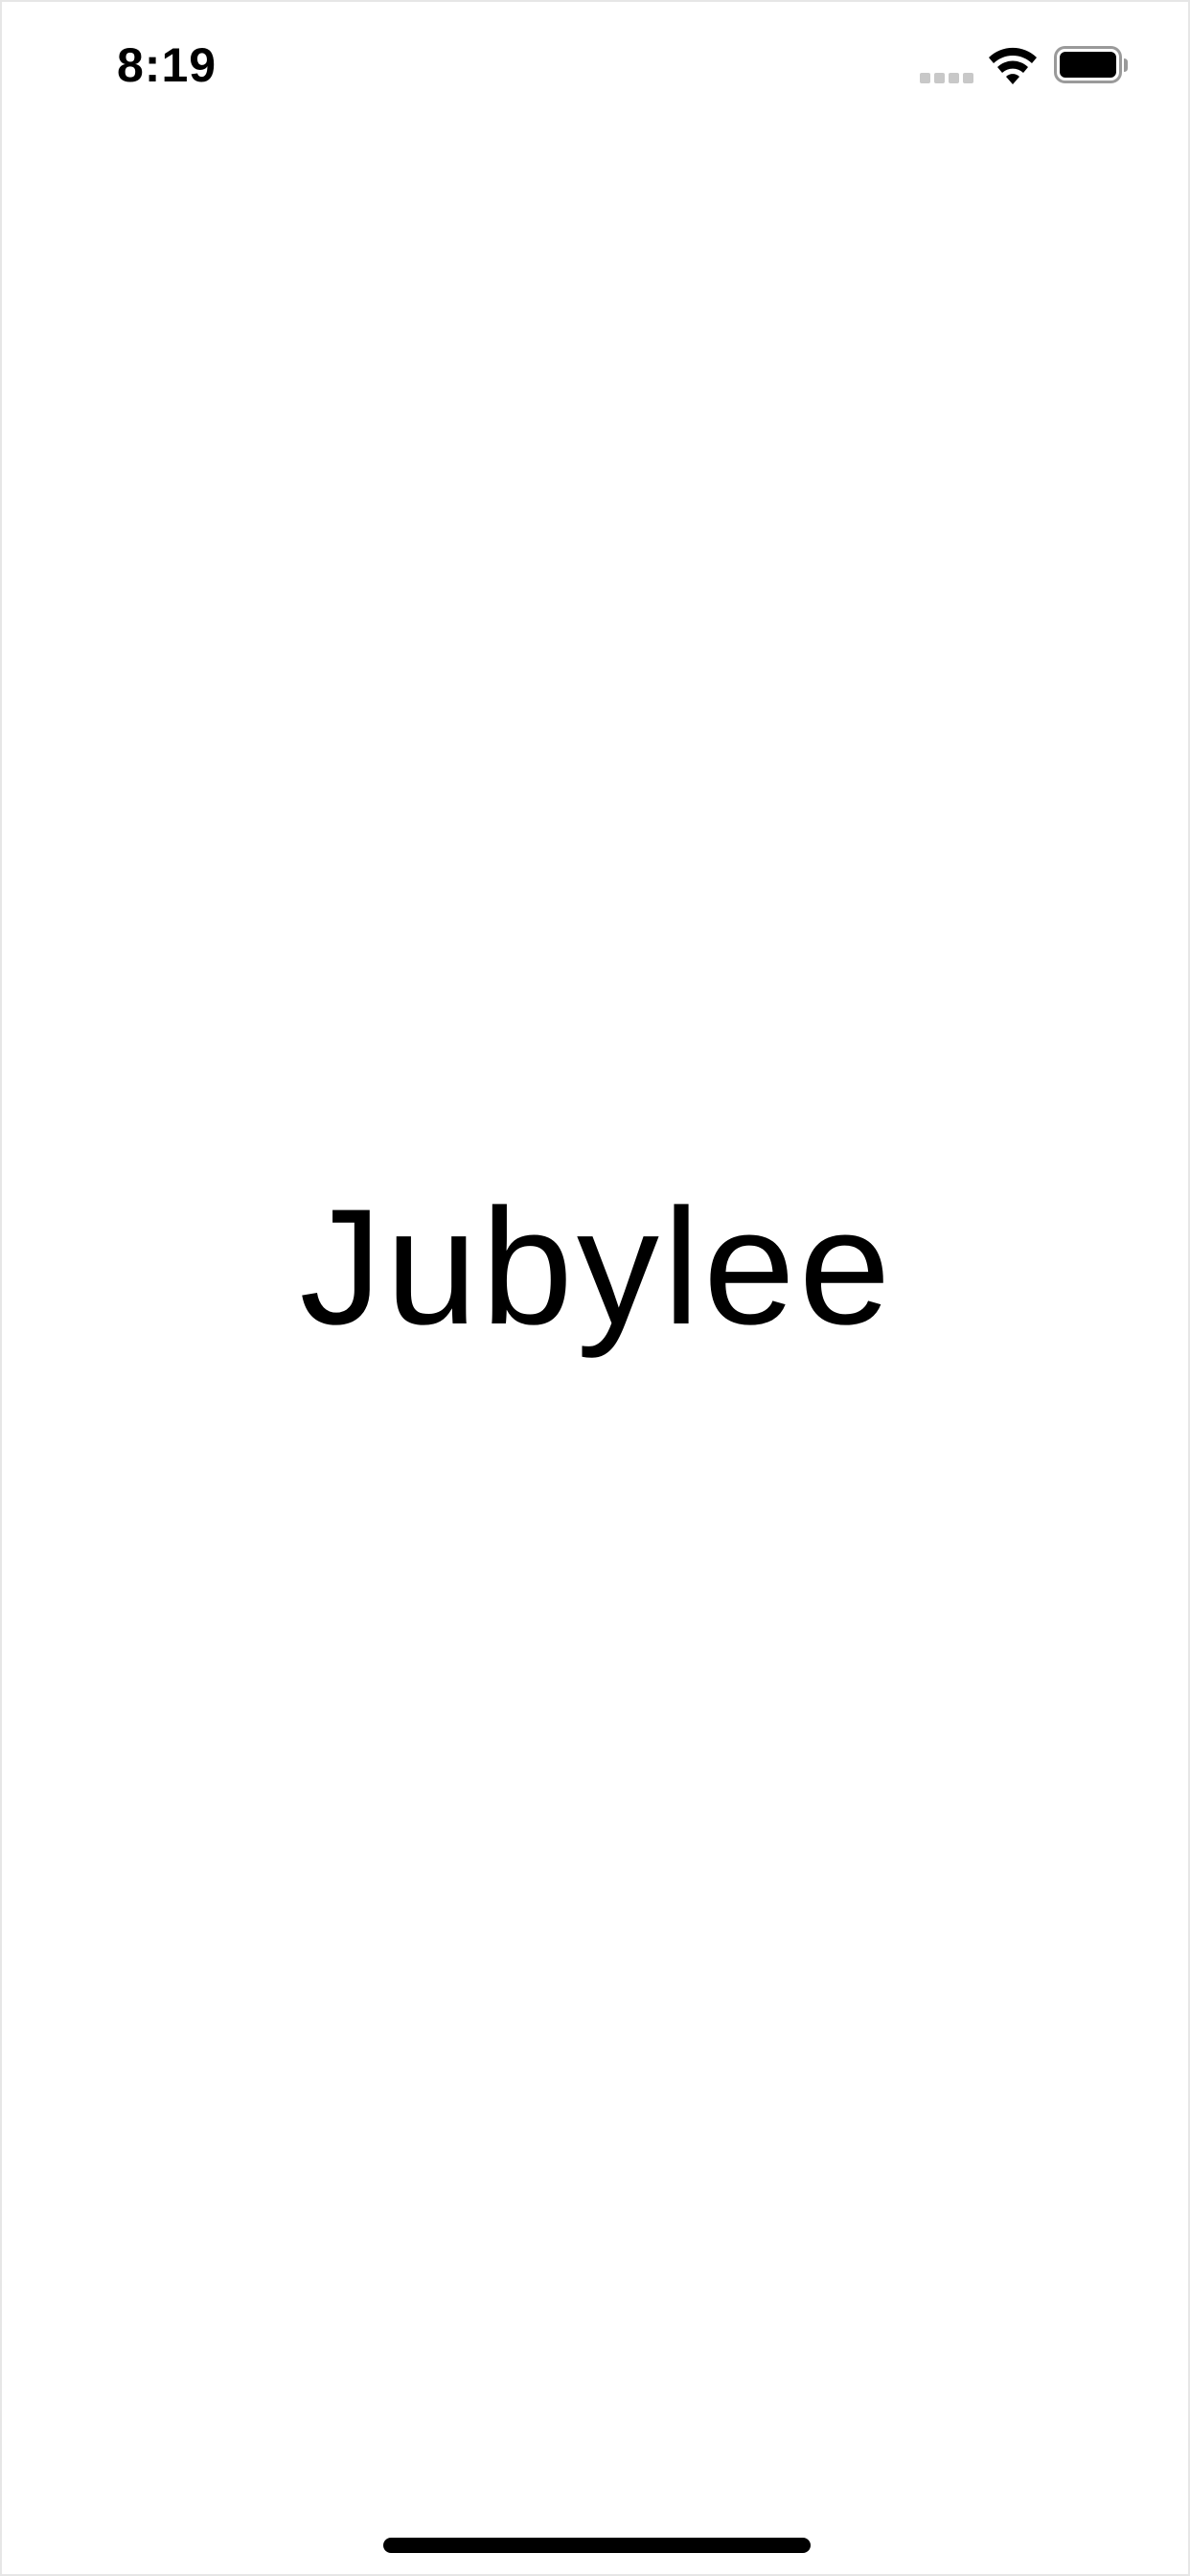 The height and width of the screenshot is (2576, 1190). Describe the element at coordinates (597, 1267) in the screenshot. I see `app-title: Jubylee` at that location.